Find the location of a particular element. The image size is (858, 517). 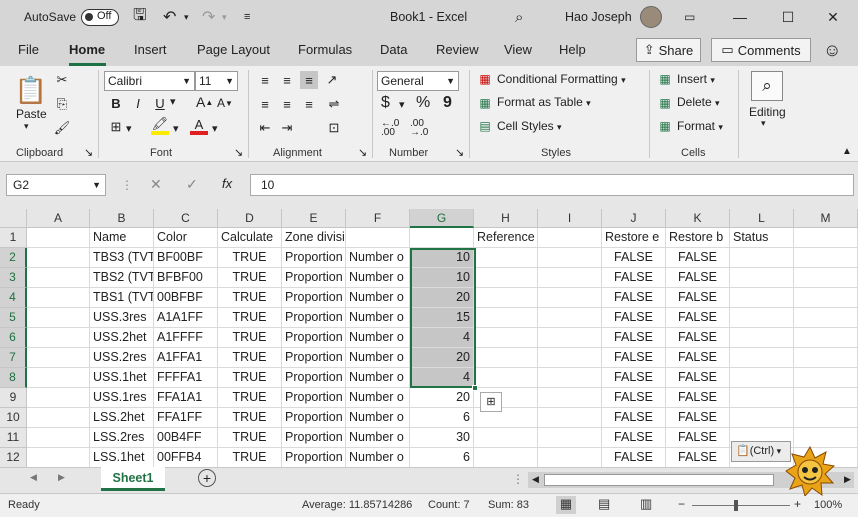

cell-I6 is located at coordinates (570, 338).